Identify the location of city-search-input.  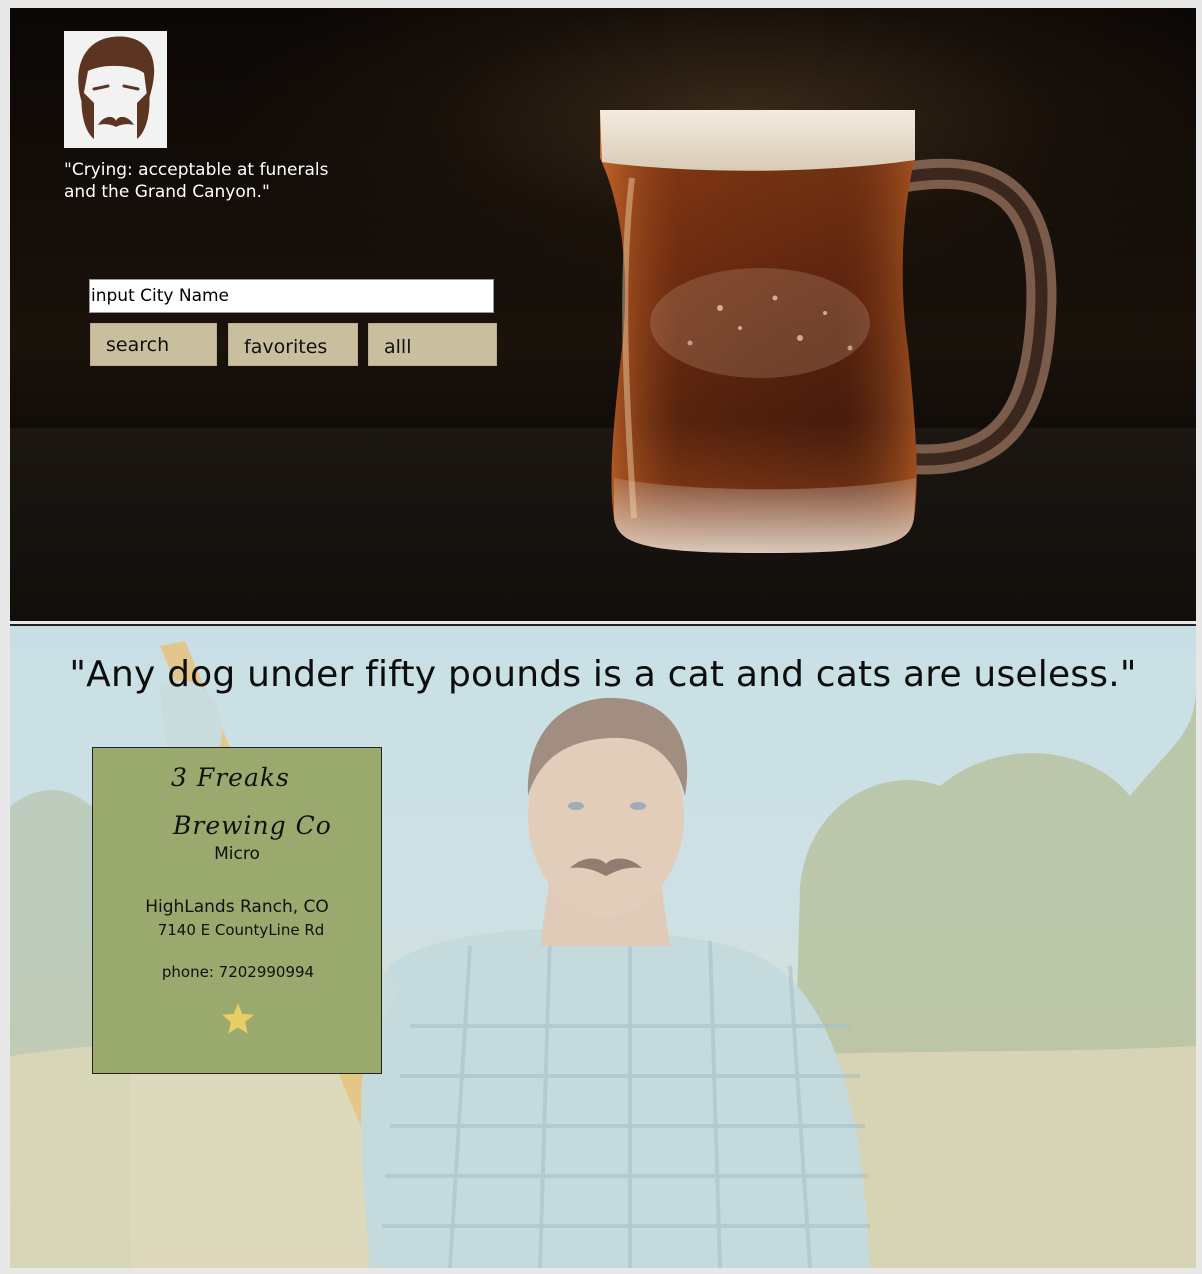
(291, 296).